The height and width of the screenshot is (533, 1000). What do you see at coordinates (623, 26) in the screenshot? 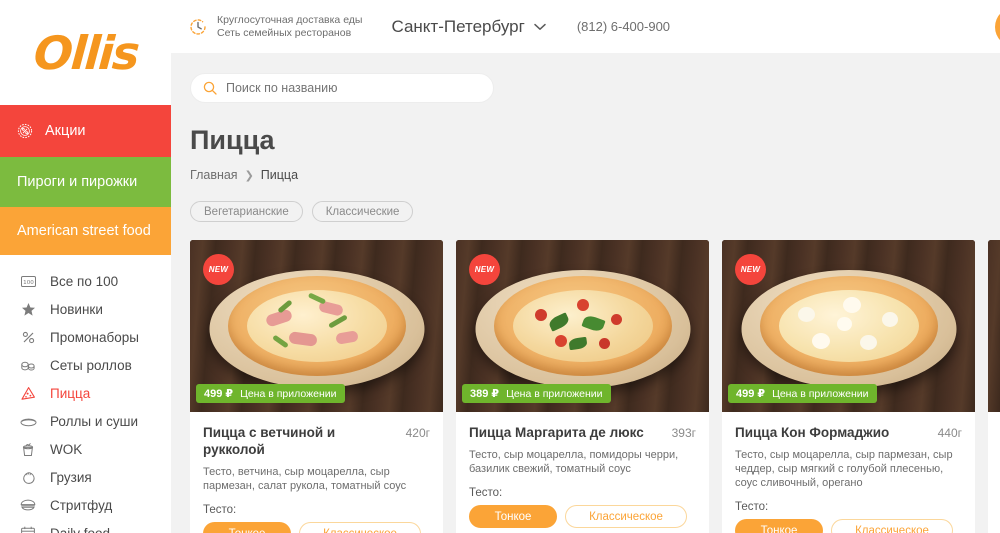
I see `phone-number: (812) 6-400-900` at bounding box center [623, 26].